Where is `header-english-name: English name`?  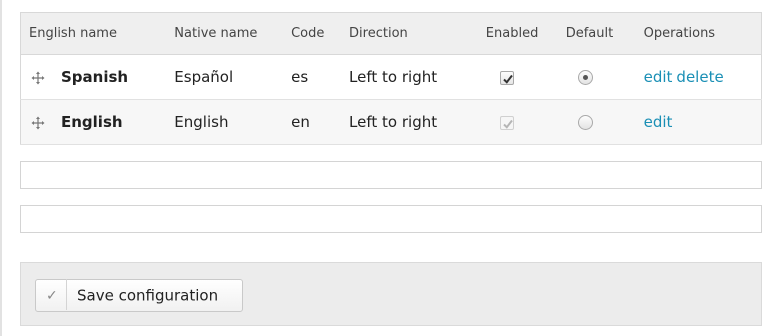
header-english-name: English name is located at coordinates (93, 33).